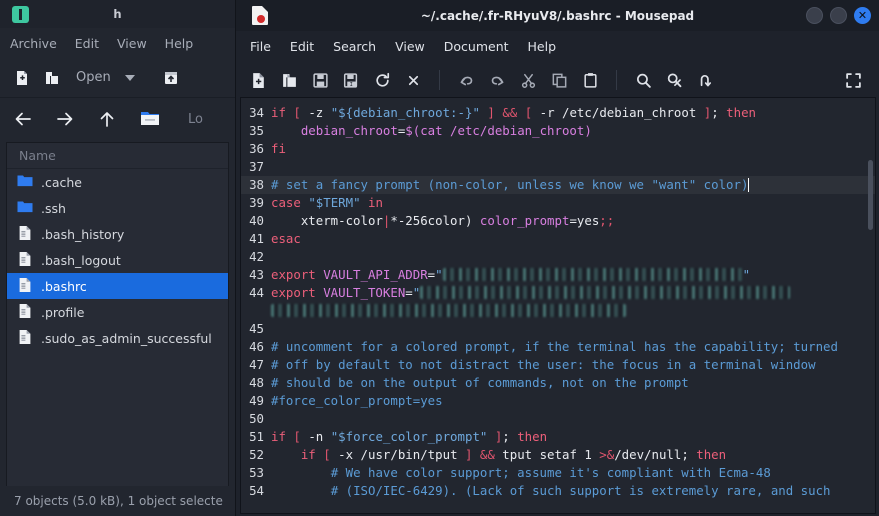  I want to click on menu-edit: Edit, so click(302, 46).